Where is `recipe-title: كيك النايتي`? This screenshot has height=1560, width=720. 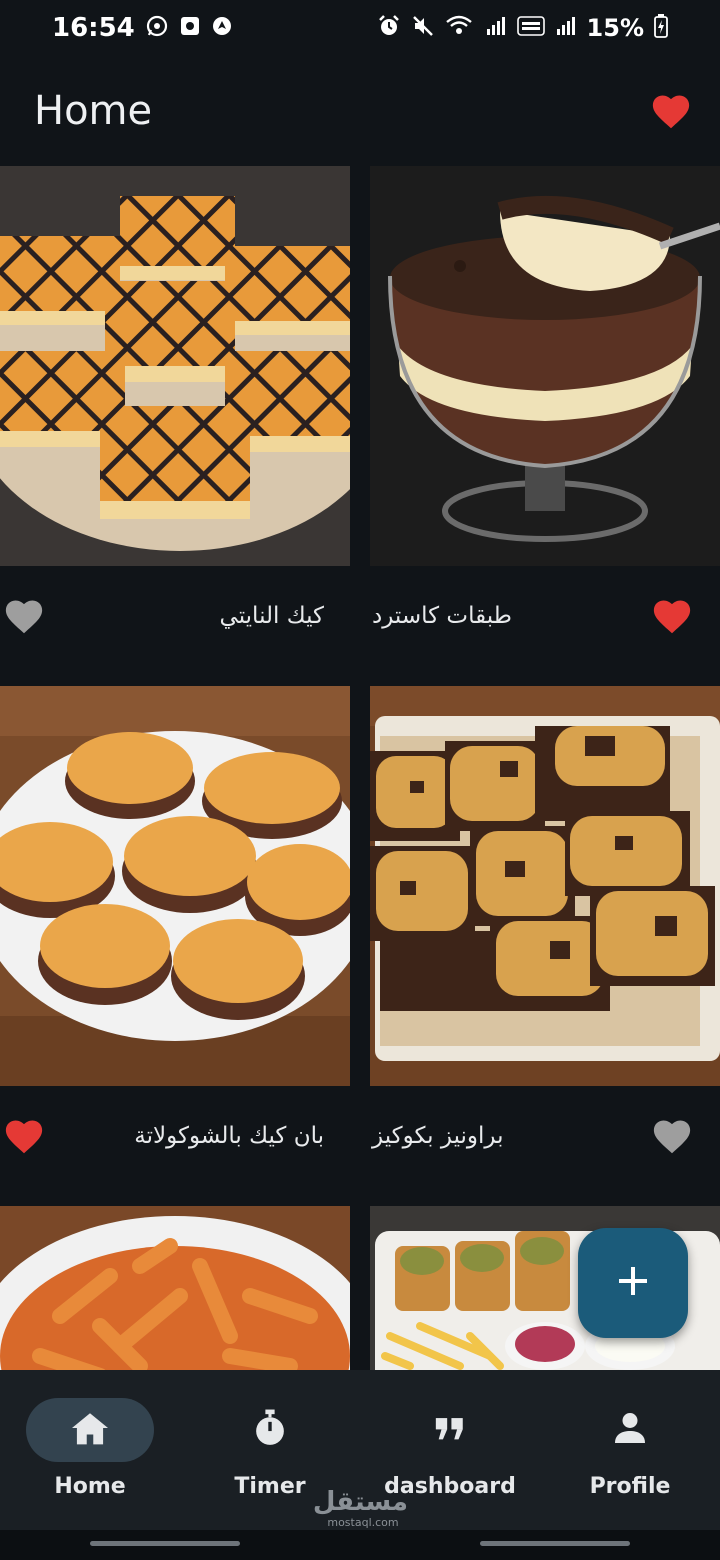 recipe-title: كيك النايتي is located at coordinates (271, 616).